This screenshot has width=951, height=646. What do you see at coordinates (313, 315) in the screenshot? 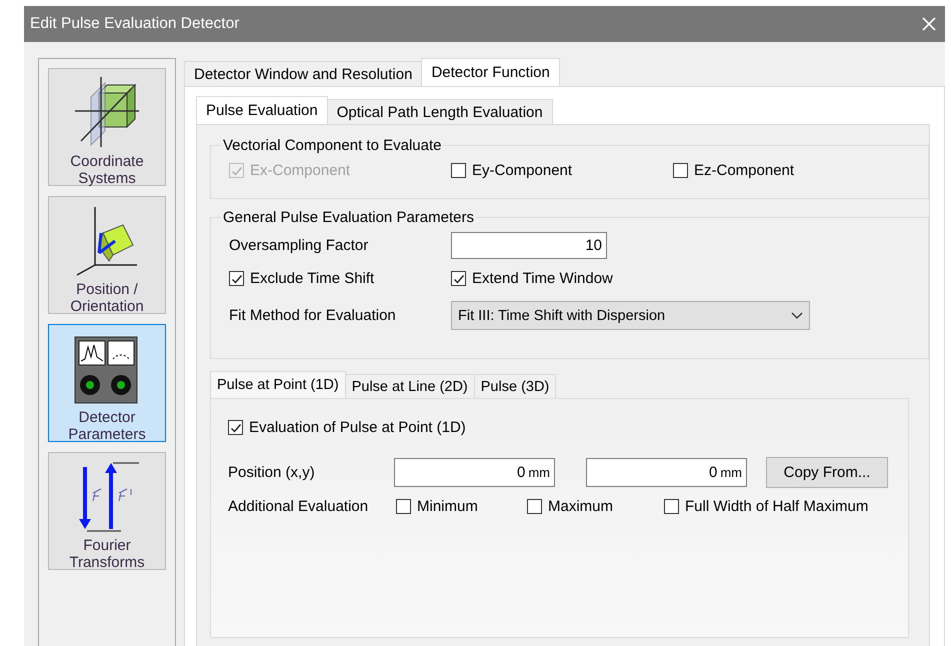
I see `field-label: Fit Method for Evaluation` at bounding box center [313, 315].